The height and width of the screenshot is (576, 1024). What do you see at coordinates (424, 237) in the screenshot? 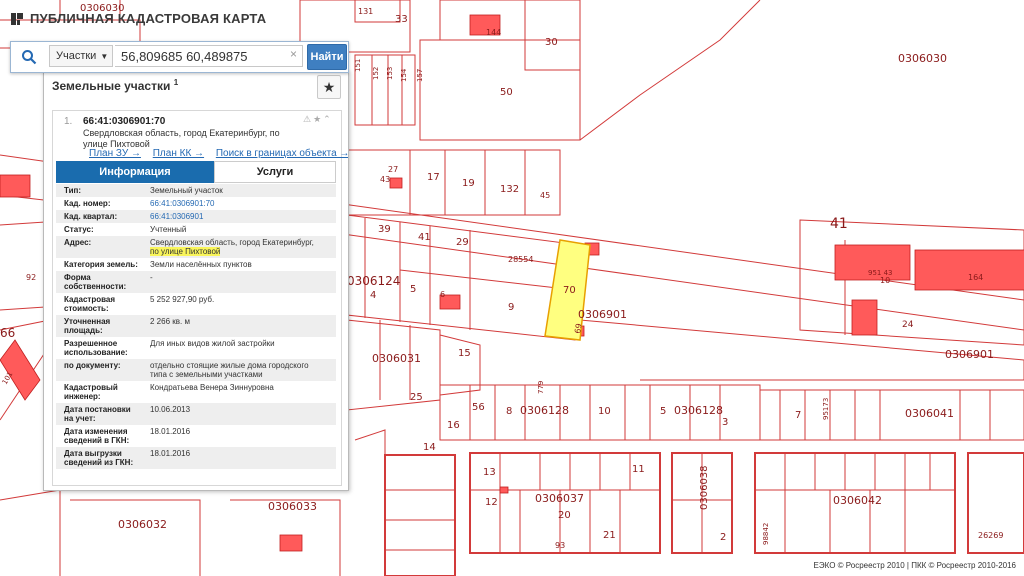
I see `parcel-label: 41` at bounding box center [424, 237].